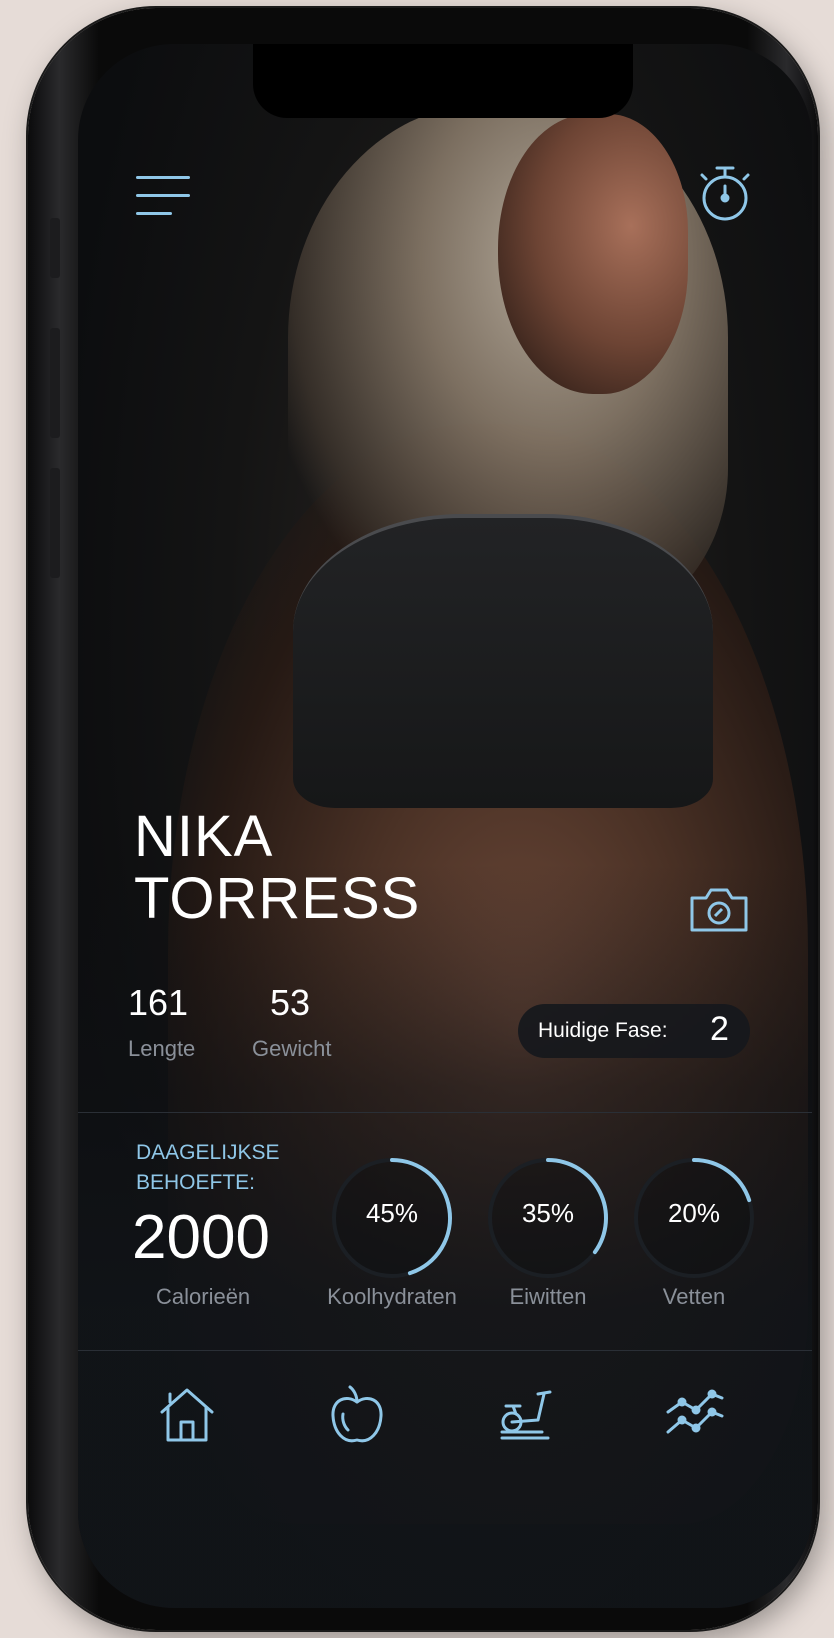 The height and width of the screenshot is (1638, 834). I want to click on apple-icon, so click(357, 1415).